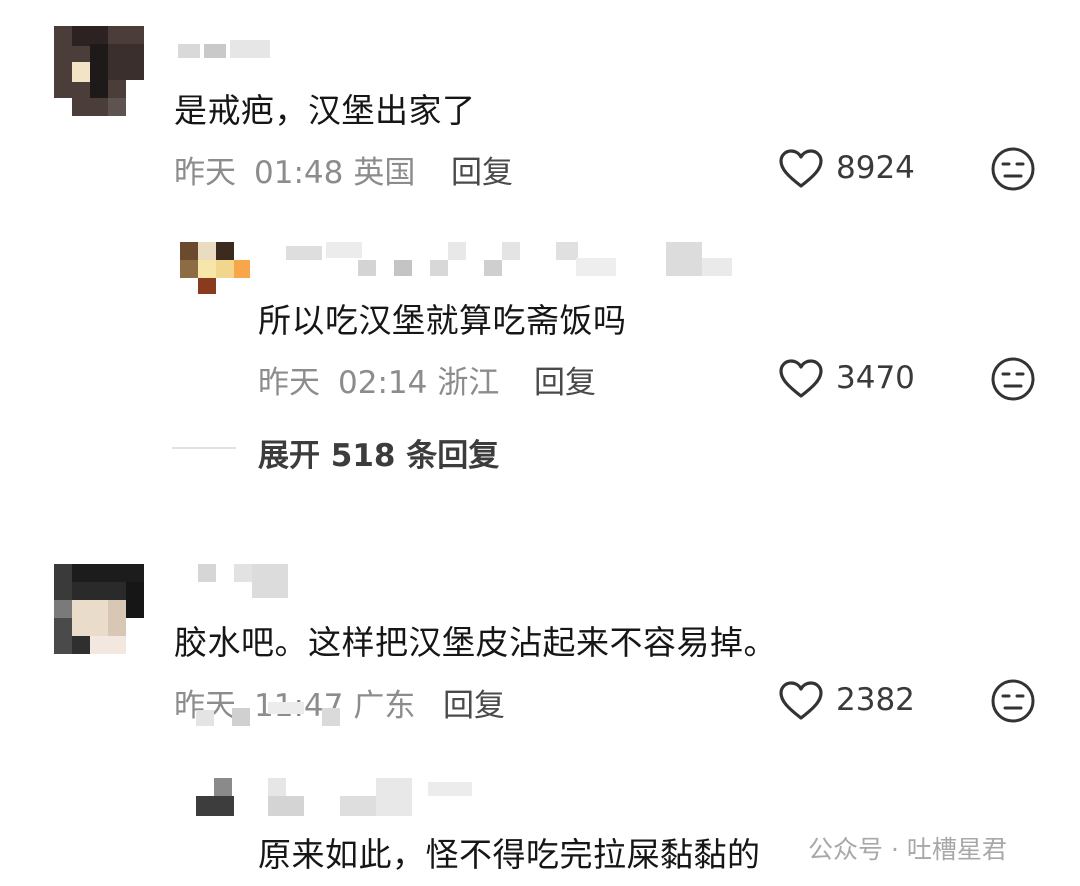 The image size is (1080, 886). I want to click on reply-date: 昨天, so click(289, 383).